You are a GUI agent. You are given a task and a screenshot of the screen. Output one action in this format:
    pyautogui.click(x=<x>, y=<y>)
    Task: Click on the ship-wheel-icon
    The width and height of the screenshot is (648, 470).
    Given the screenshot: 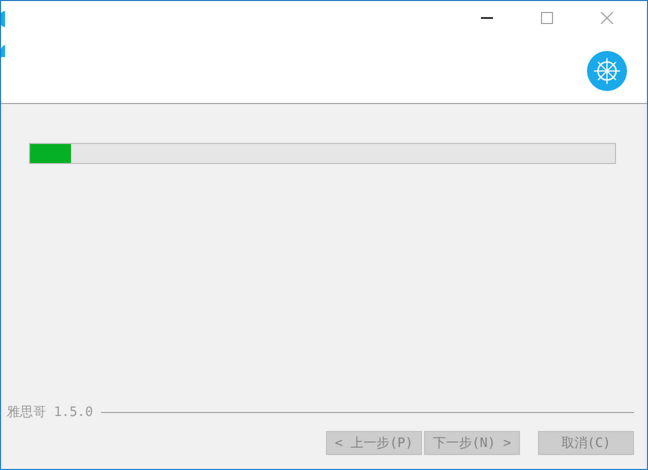 What is the action you would take?
    pyautogui.click(x=607, y=71)
    